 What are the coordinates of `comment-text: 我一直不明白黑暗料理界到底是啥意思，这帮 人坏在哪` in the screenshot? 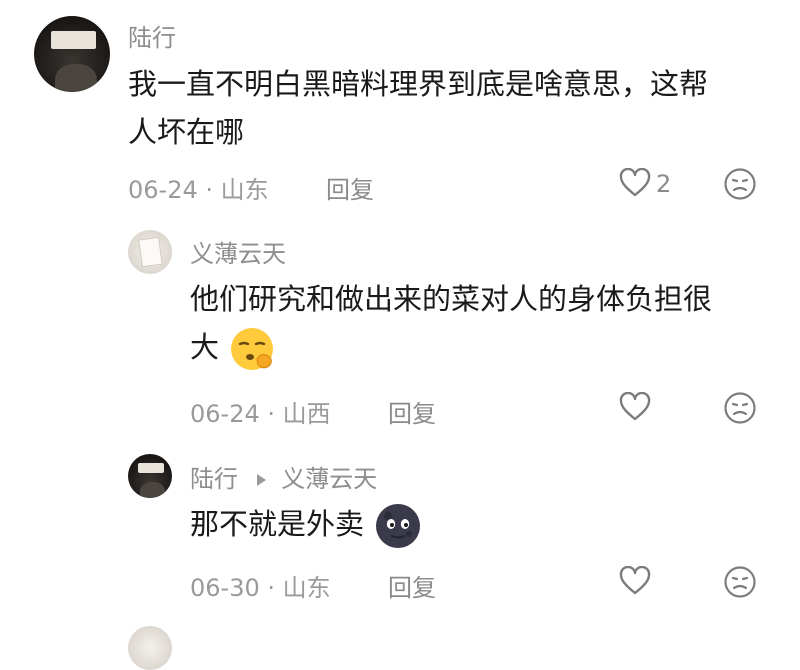 It's located at (448, 108).